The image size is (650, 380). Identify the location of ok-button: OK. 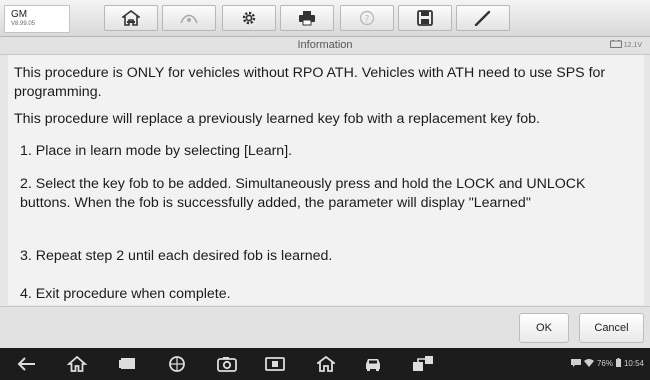
(544, 328).